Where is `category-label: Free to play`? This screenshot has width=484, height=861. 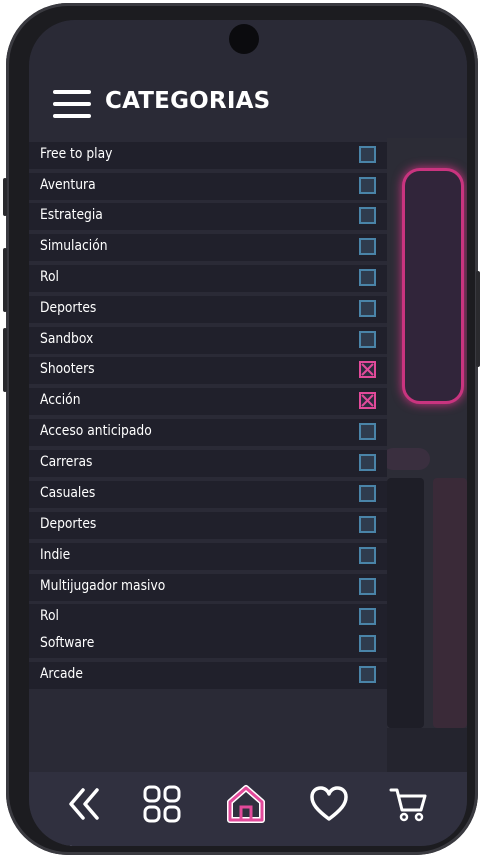
category-label: Free to play is located at coordinates (76, 154).